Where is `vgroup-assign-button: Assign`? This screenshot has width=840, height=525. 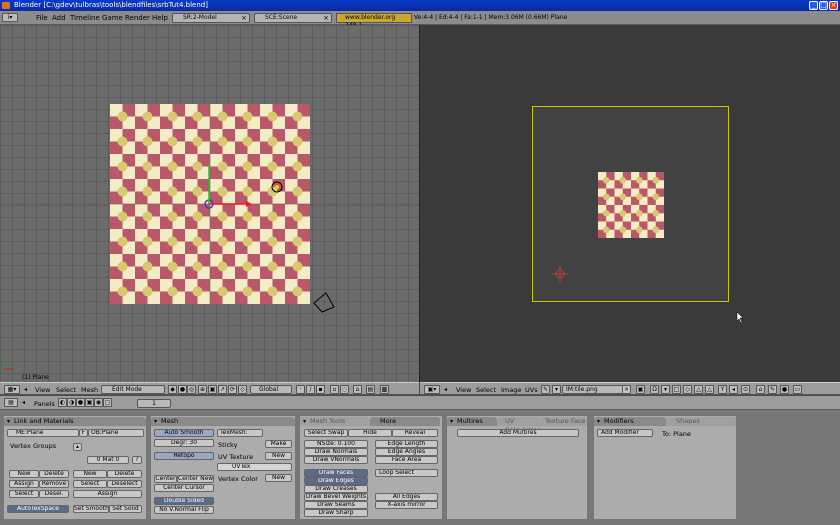
vgroup-assign-button: Assign is located at coordinates (24, 484).